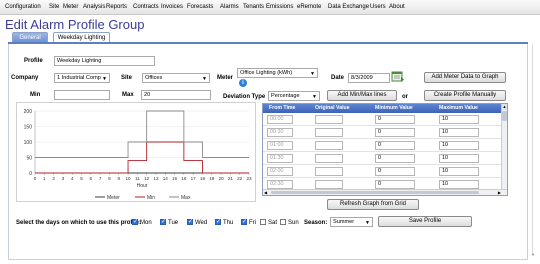 This screenshot has height=264, width=540. Describe the element at coordinates (228, 222) in the screenshot. I see `day-label: Thu` at that location.